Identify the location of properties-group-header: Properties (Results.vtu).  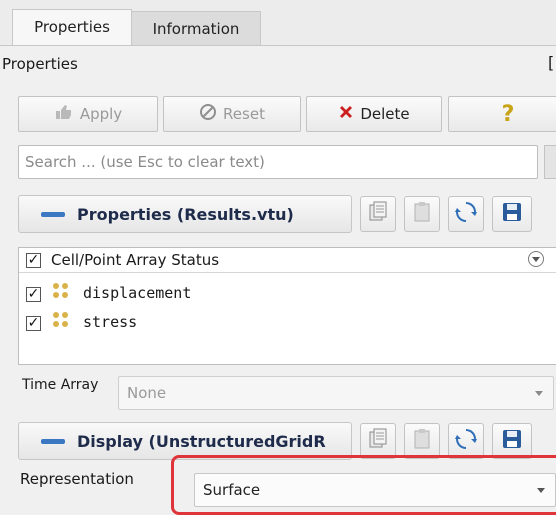
(185, 214).